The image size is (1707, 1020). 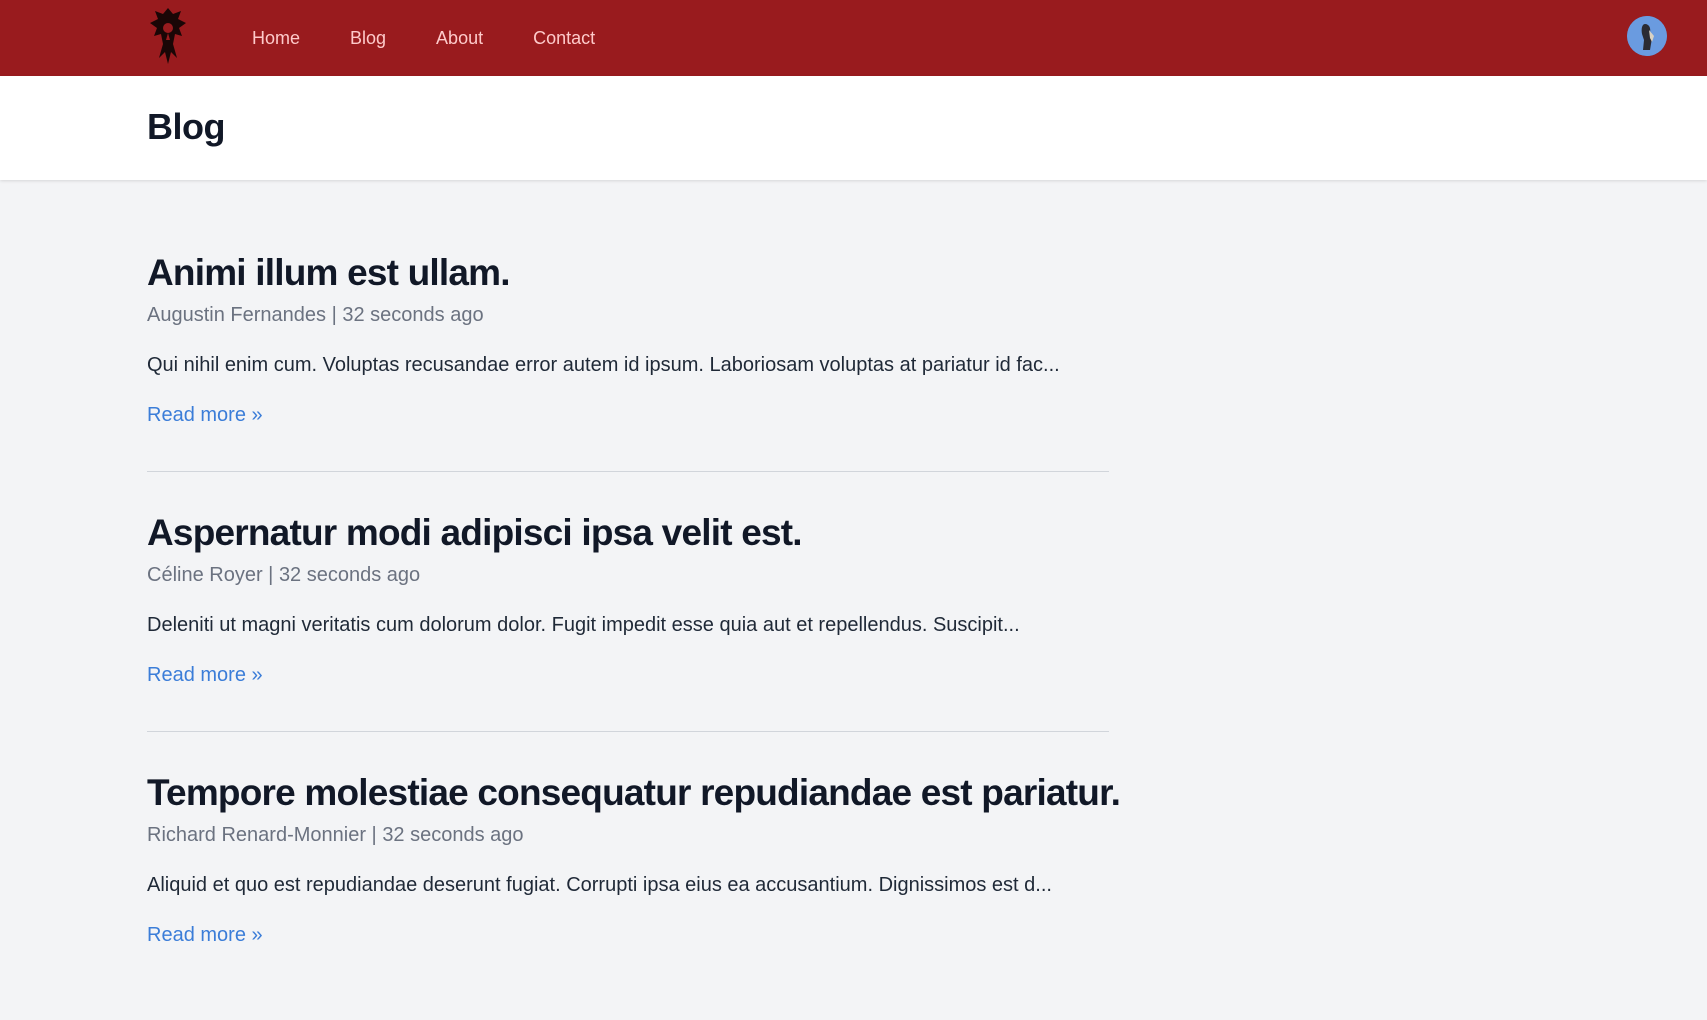 I want to click on post-title: Animi illum est ullam., so click(x=329, y=273).